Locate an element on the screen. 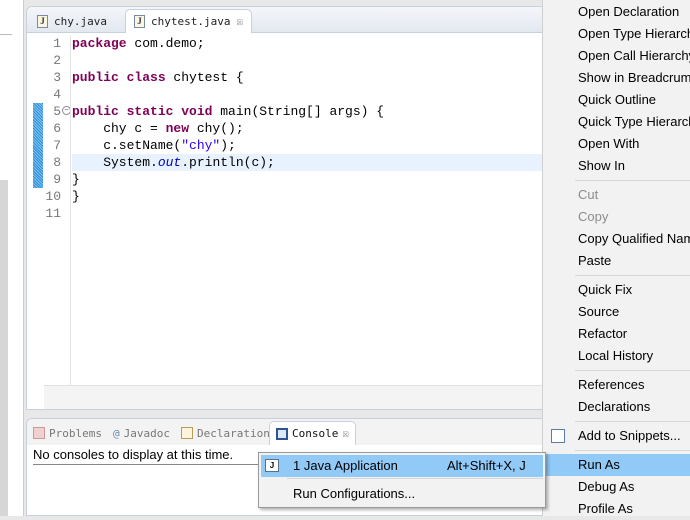 The image size is (690, 520). line-number: 4 is located at coordinates (57, 94).